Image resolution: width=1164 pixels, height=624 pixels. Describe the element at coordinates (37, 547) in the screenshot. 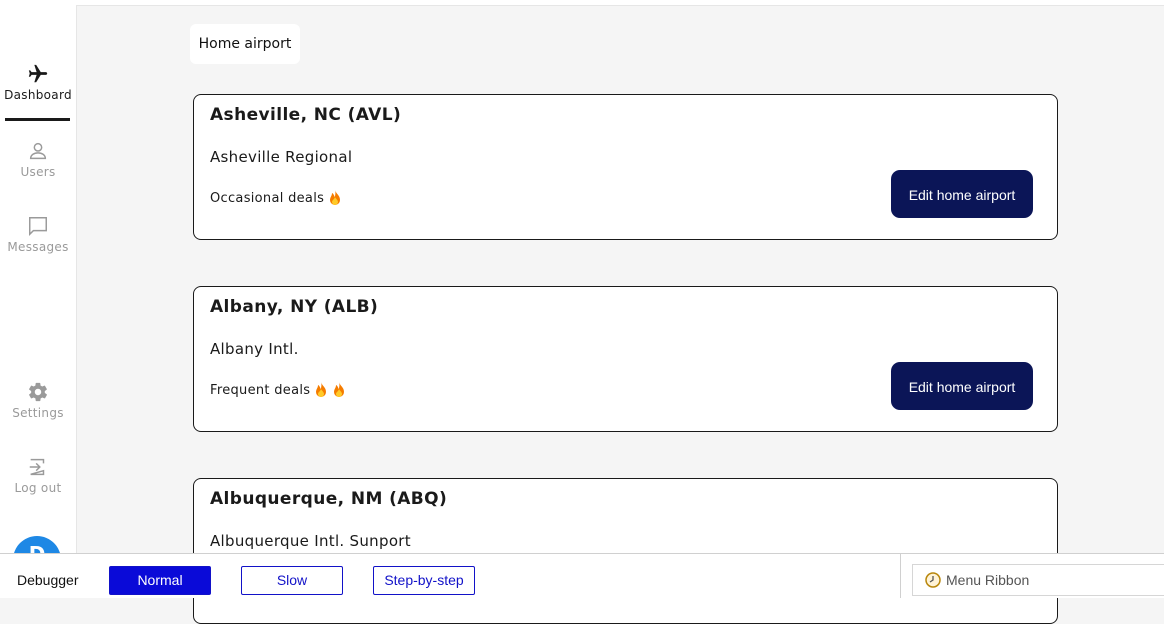

I see `avatar-initial: D` at that location.